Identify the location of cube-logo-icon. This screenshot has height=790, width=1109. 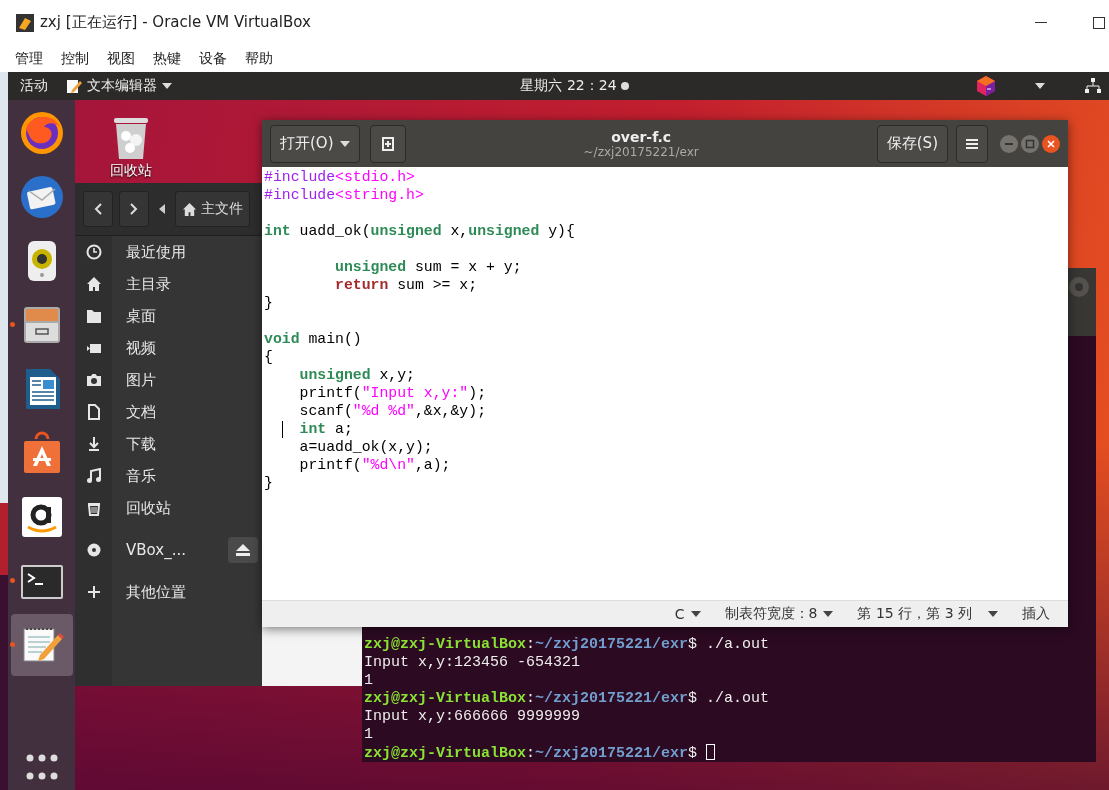
(25, 22).